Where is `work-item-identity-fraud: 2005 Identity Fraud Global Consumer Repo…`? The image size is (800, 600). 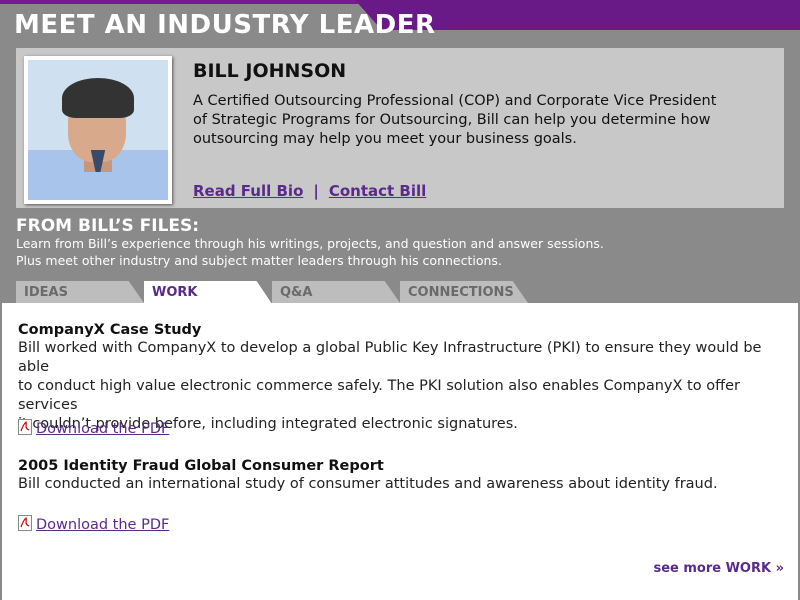 work-item-identity-fraud: 2005 Identity Fraud Global Consumer Repo… is located at coordinates (403, 476).